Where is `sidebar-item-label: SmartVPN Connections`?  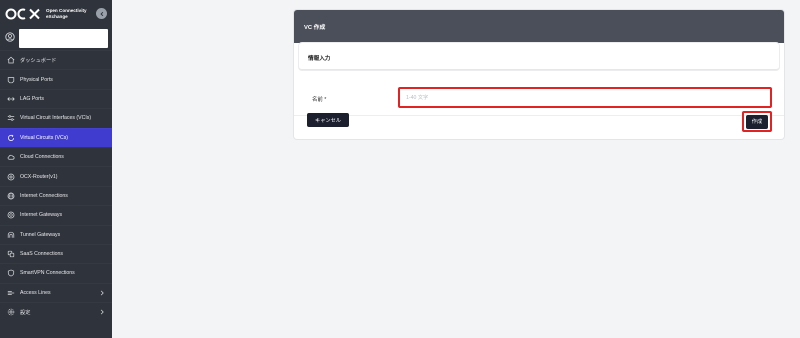
sidebar-item-label: SmartVPN Connections is located at coordinates (47, 273).